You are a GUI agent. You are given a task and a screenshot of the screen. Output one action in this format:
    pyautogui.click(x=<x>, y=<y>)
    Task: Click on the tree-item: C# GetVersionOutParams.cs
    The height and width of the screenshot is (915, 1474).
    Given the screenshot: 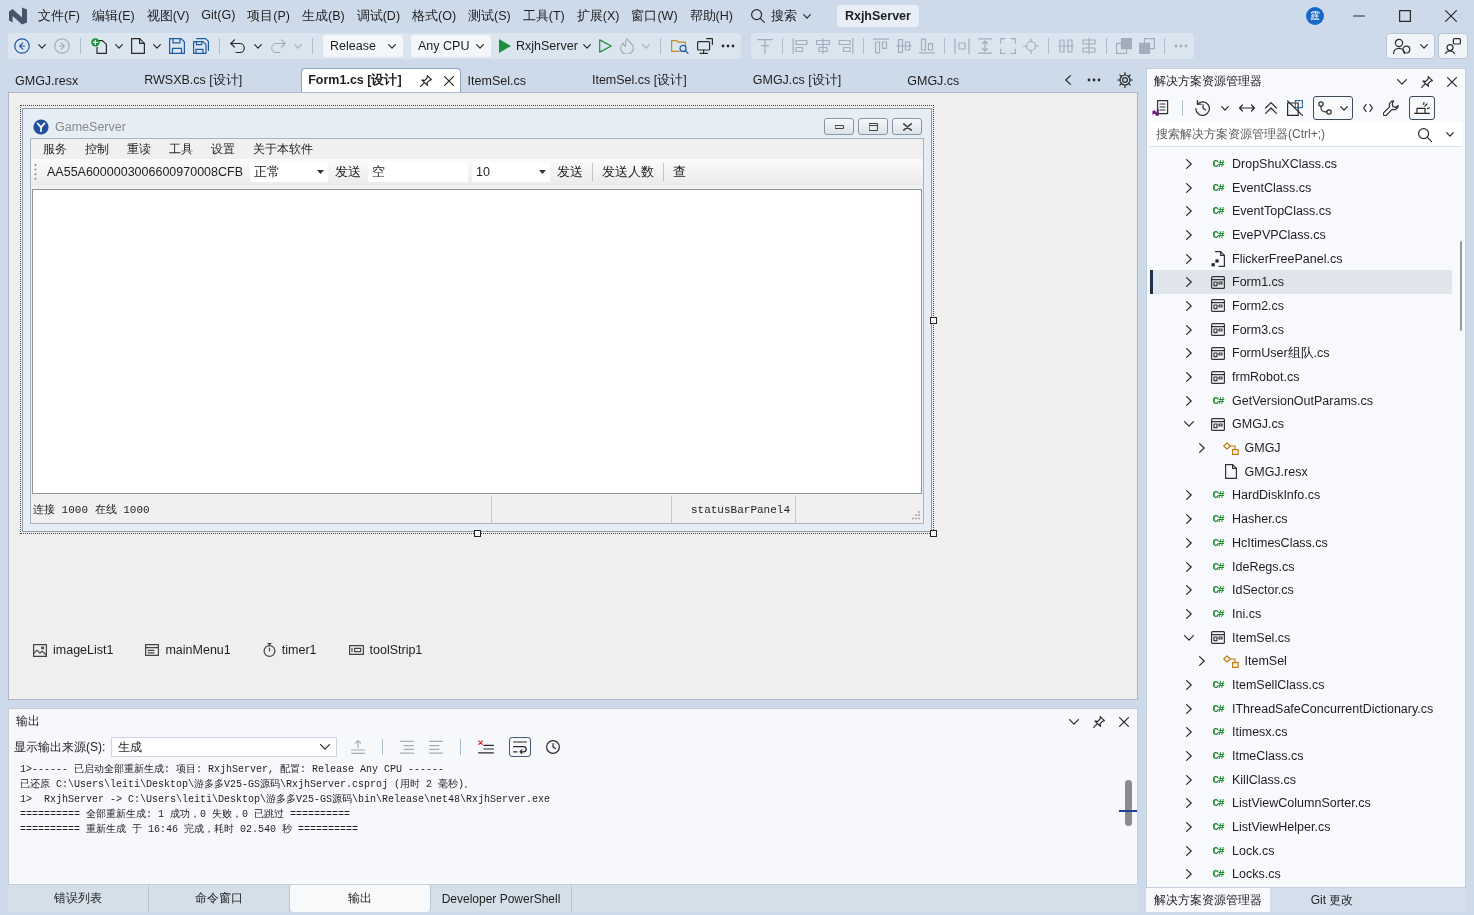 What is the action you would take?
    pyautogui.click(x=1301, y=400)
    